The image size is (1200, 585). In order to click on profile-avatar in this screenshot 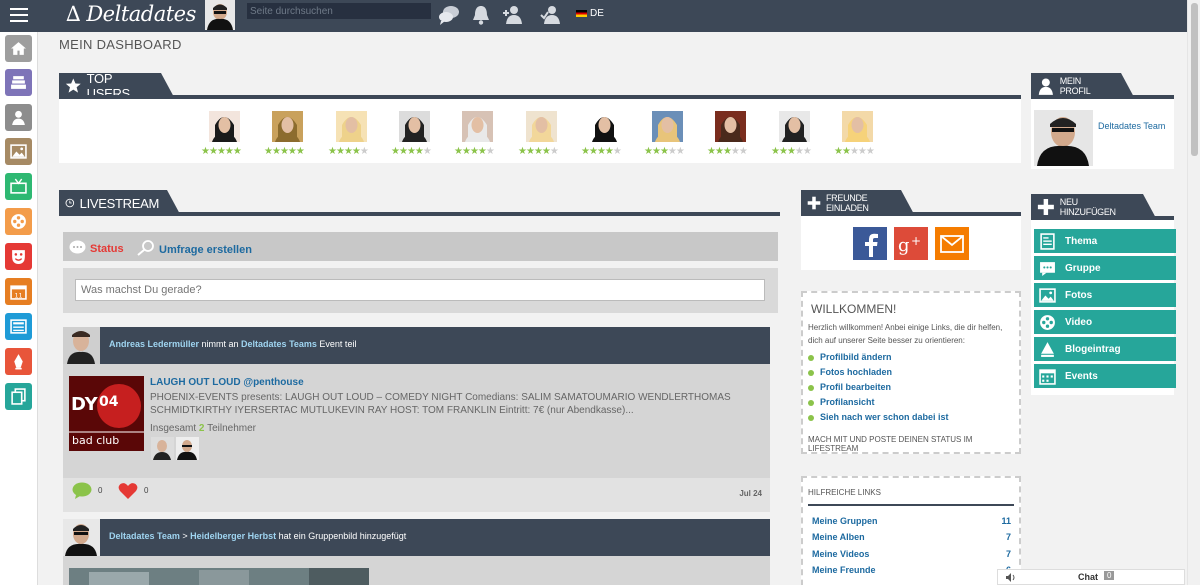, I will do `click(1063, 138)`.